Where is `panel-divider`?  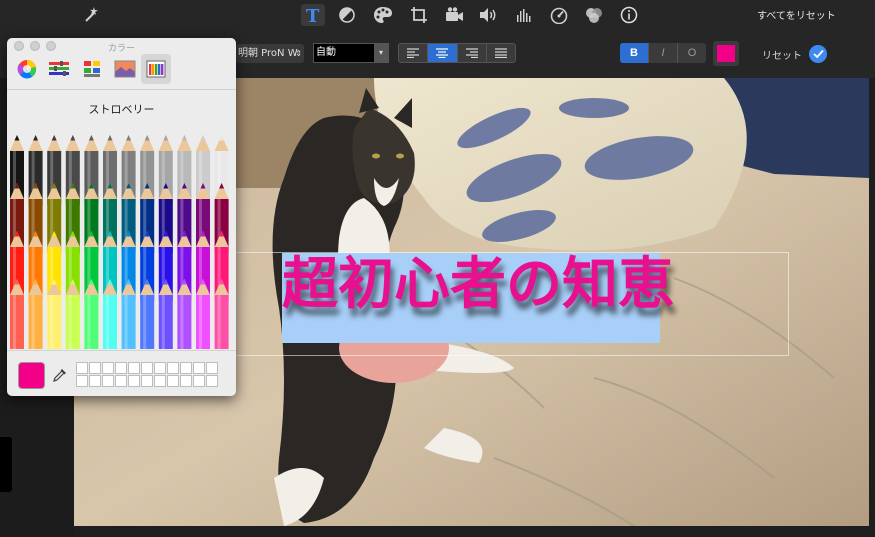
panel-divider is located at coordinates (121, 89).